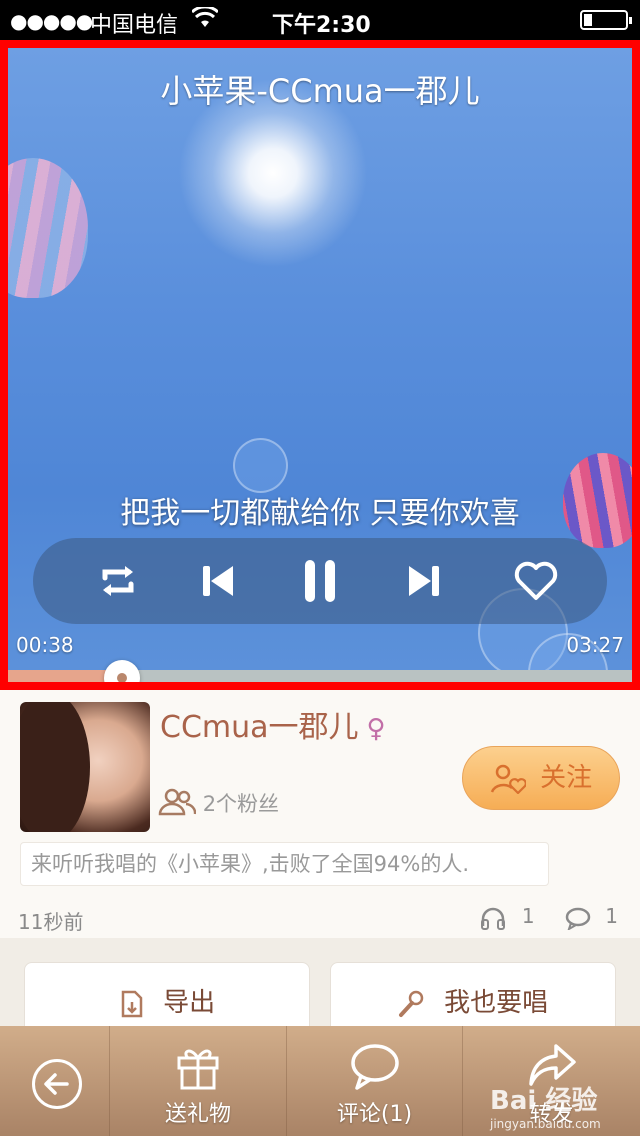 The width and height of the screenshot is (640, 1136). What do you see at coordinates (57, 1084) in the screenshot?
I see `back-arrow-icon` at bounding box center [57, 1084].